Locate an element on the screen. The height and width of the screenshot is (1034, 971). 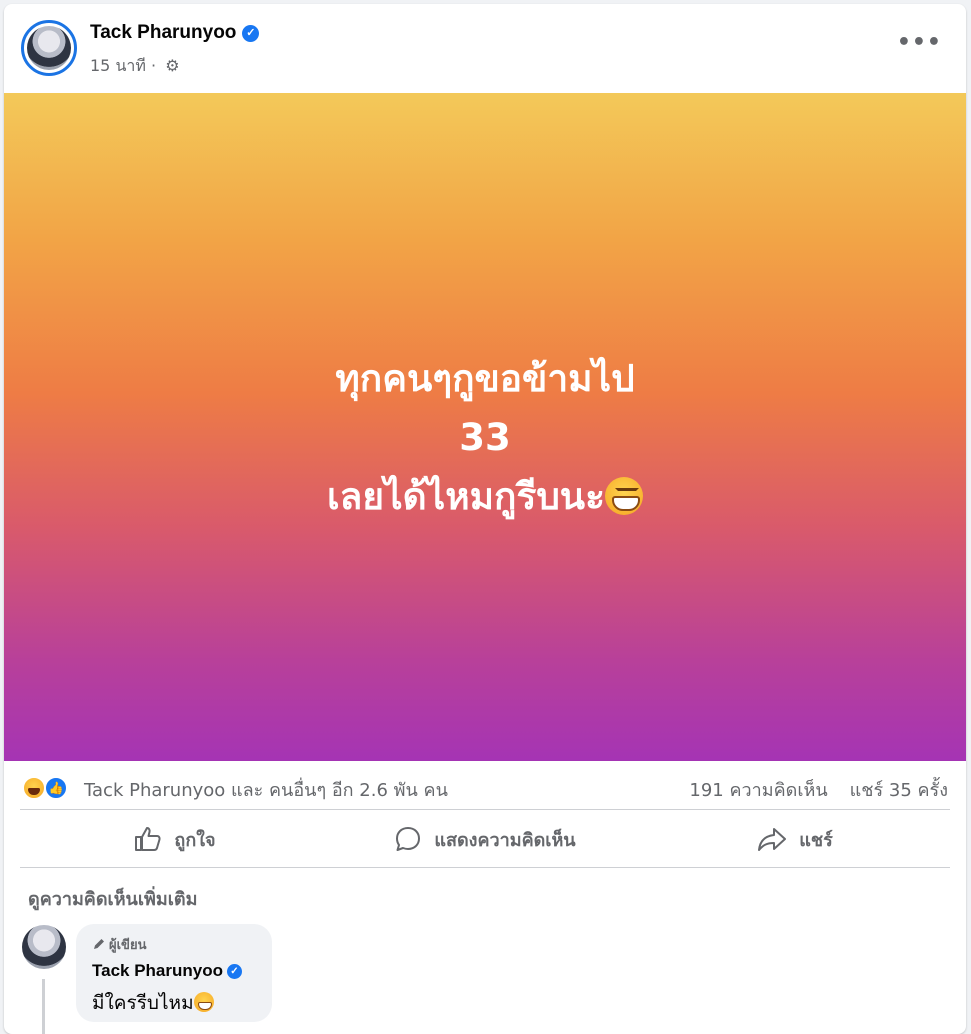
gear-icon: ⚙ is located at coordinates (172, 65).